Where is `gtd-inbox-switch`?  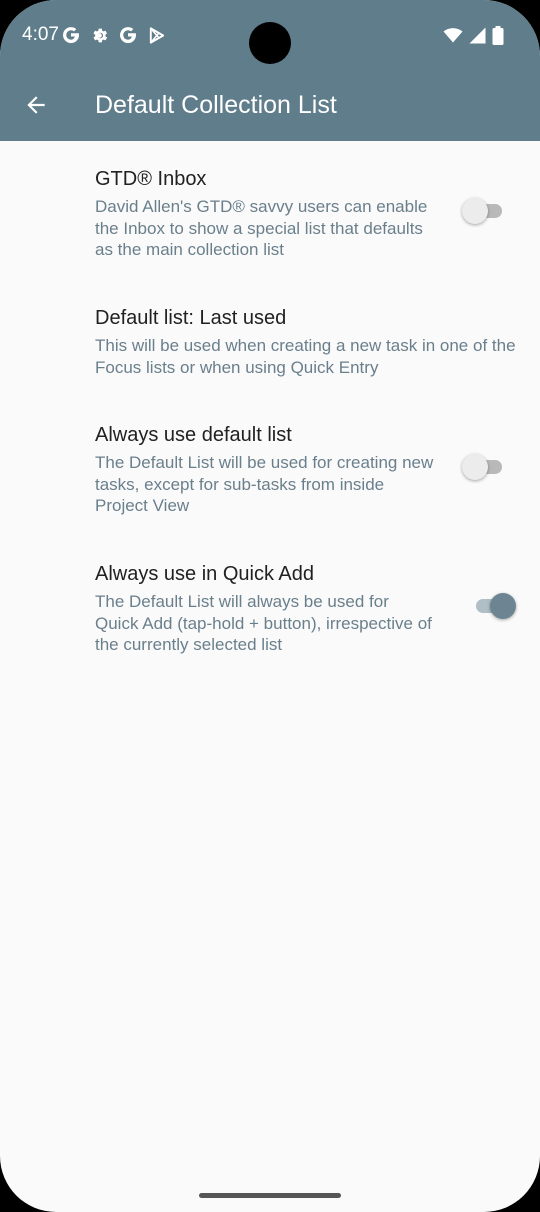 gtd-inbox-switch is located at coordinates (484, 211).